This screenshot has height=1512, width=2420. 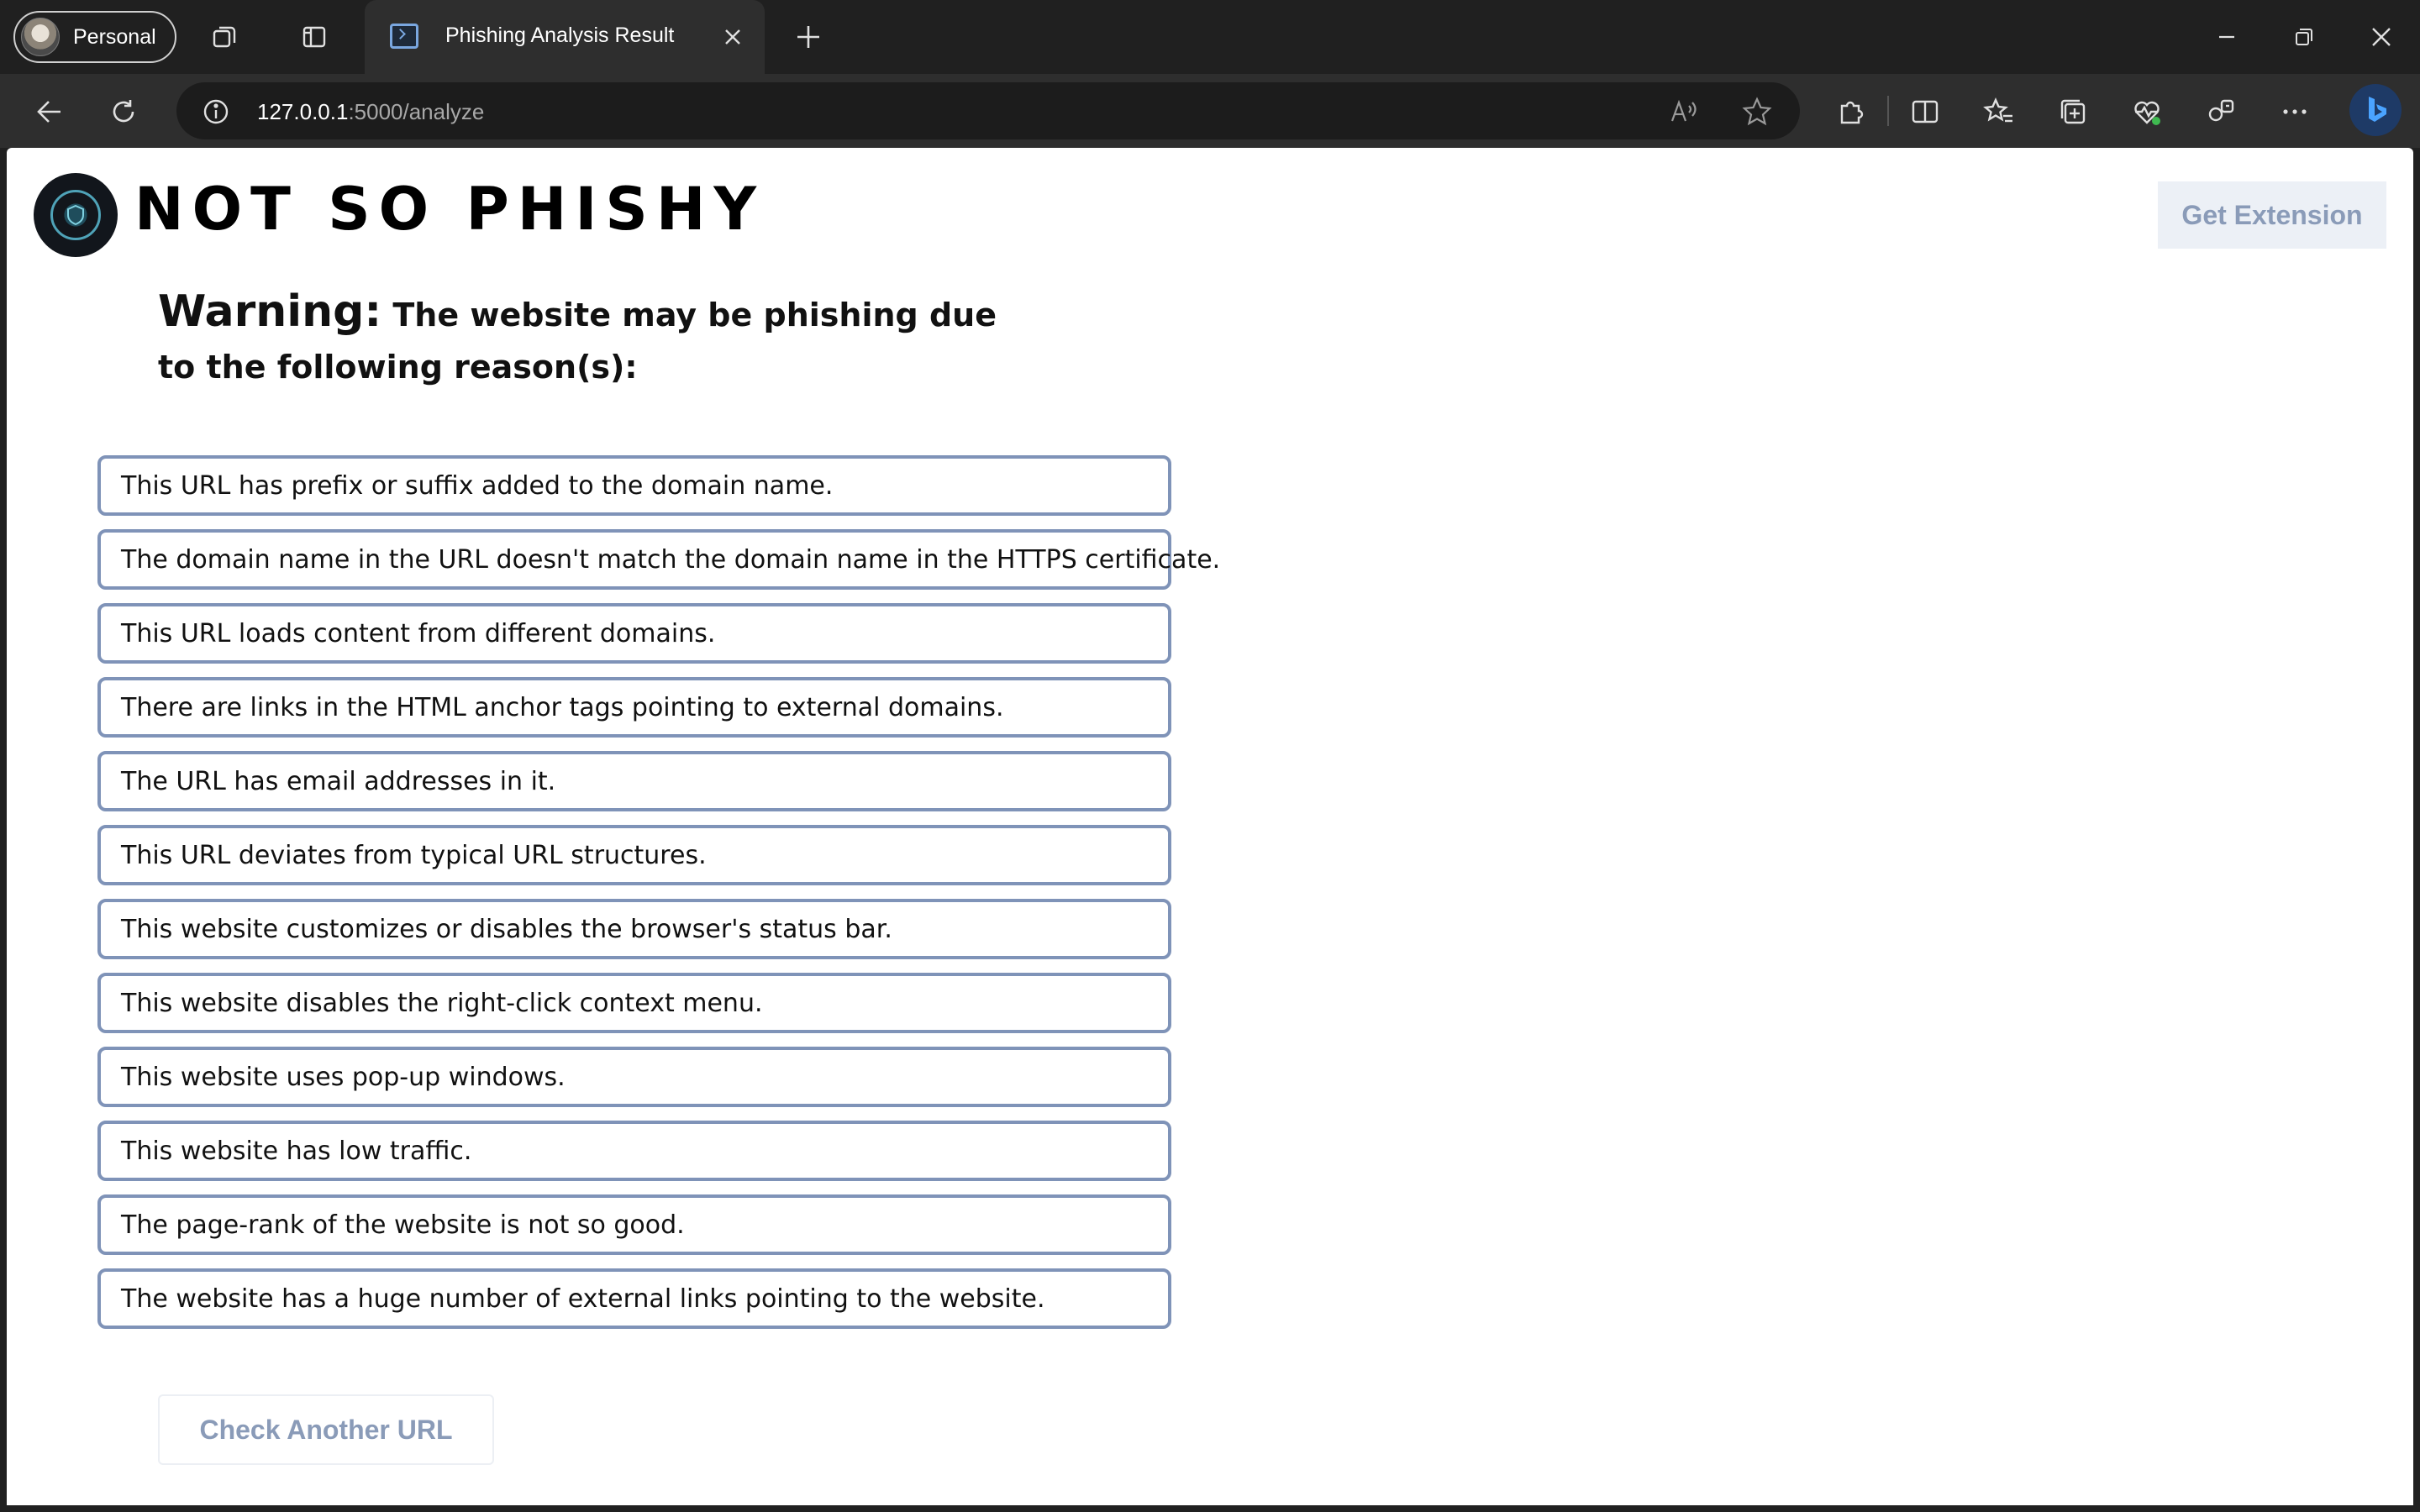 I want to click on address-bar: 127.0.0.1:5000/analyze, so click(x=988, y=110).